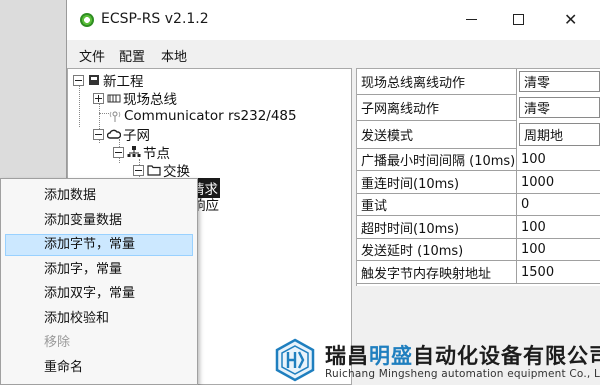 The image size is (600, 385). What do you see at coordinates (141, 152) in the screenshot?
I see `tree-node-node: 节点` at bounding box center [141, 152].